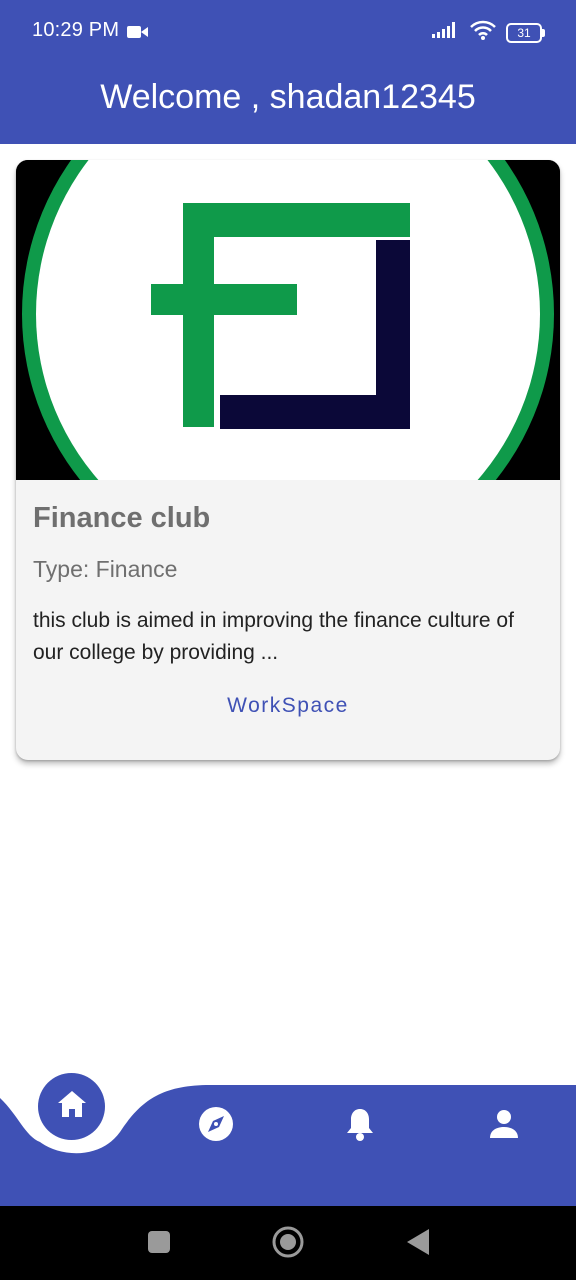  What do you see at coordinates (138, 34) in the screenshot?
I see `video-camera-icon` at bounding box center [138, 34].